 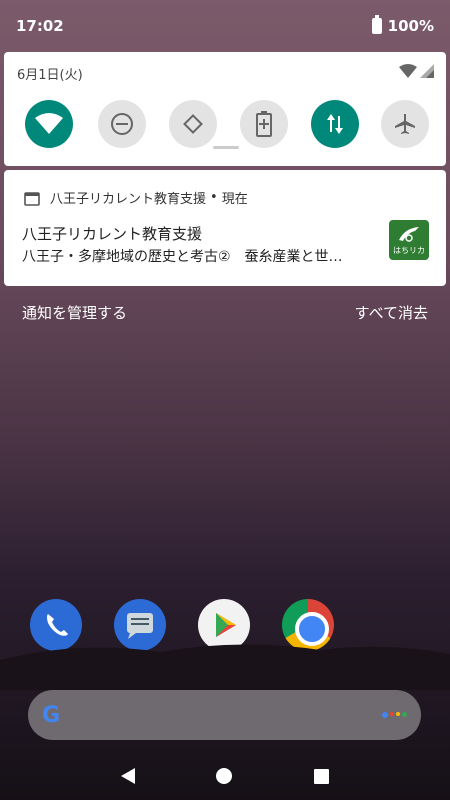 What do you see at coordinates (394, 715) in the screenshot?
I see `assistant-icon` at bounding box center [394, 715].